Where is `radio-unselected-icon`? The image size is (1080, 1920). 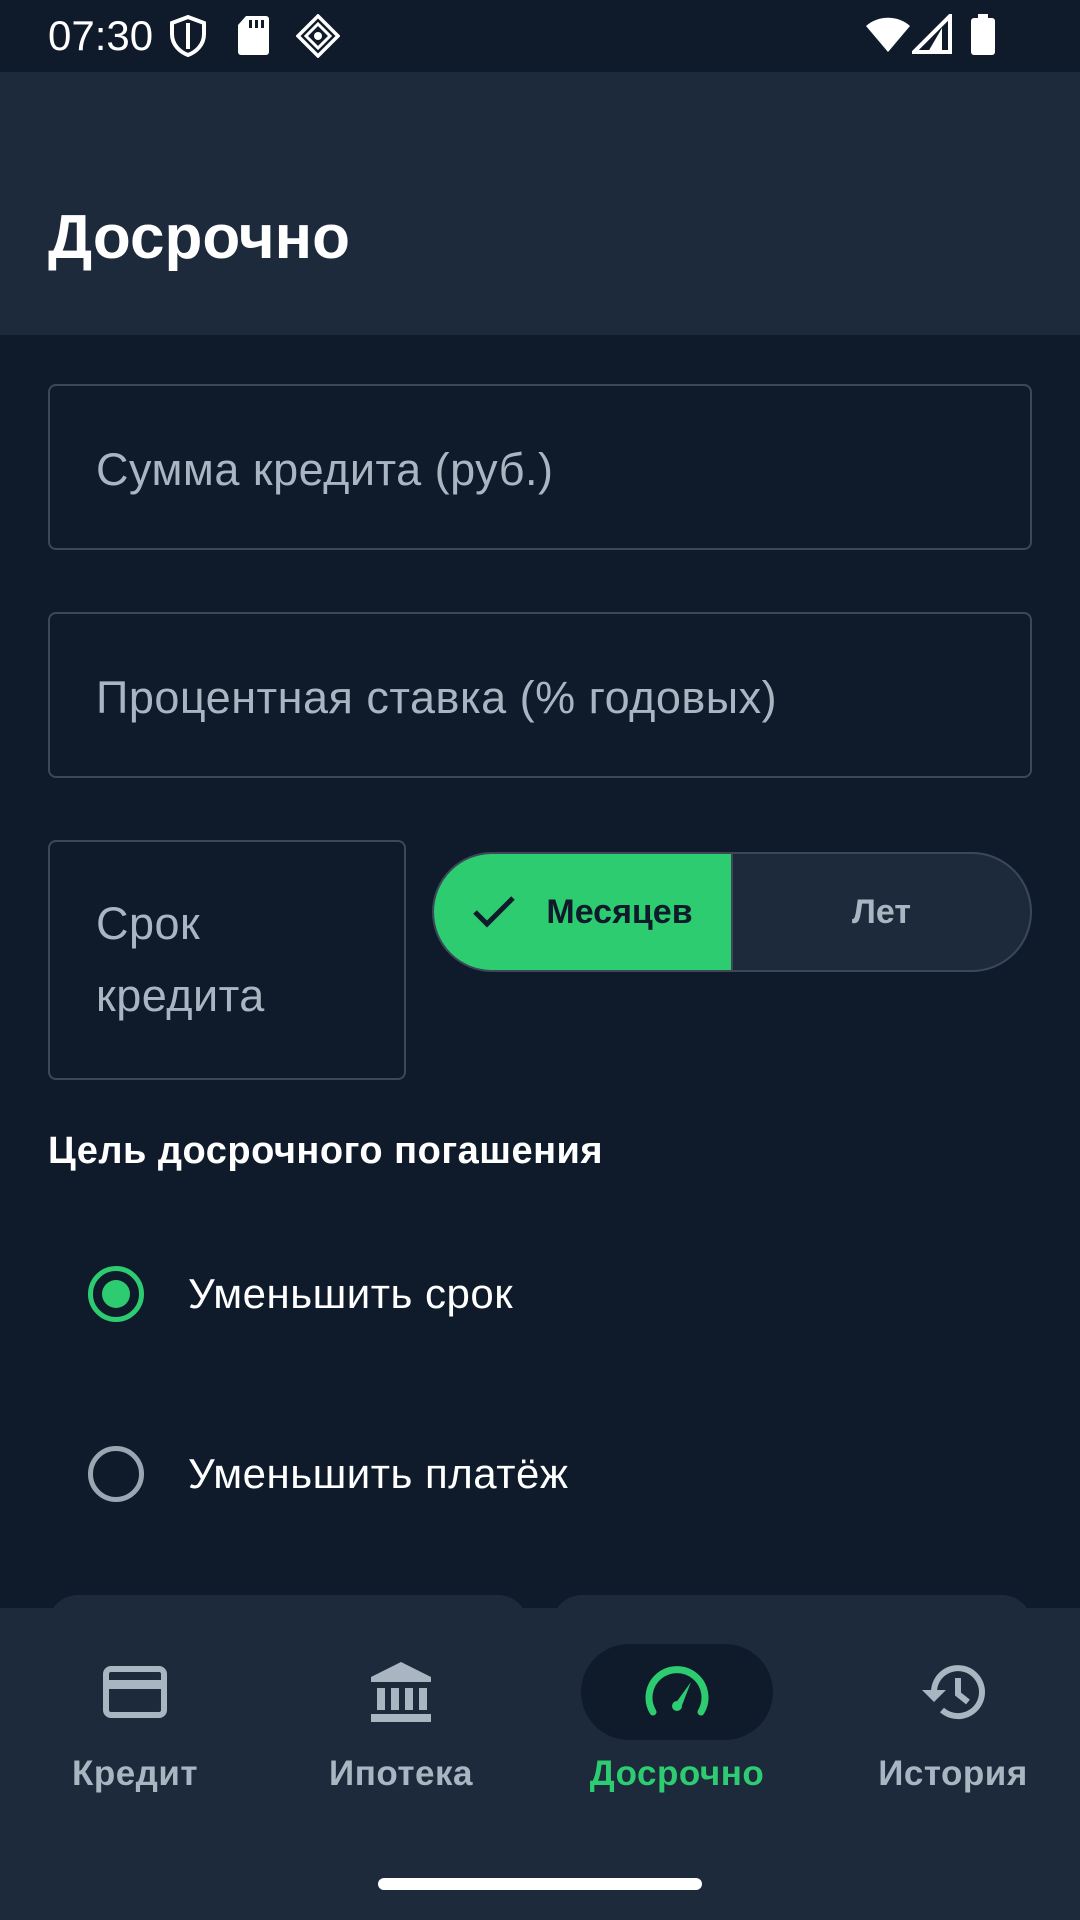
radio-unselected-icon is located at coordinates (116, 1474).